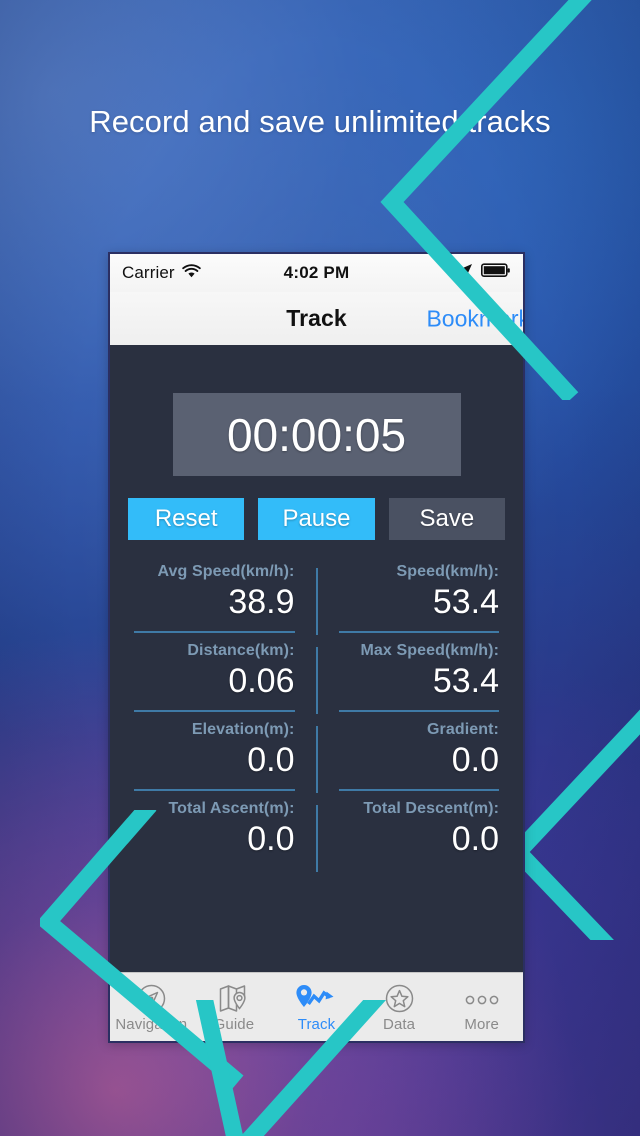 Image resolution: width=640 pixels, height=1136 pixels. I want to click on stats-row: Elevation(m): 0.0 Gradient: 0.0, so click(316, 759).